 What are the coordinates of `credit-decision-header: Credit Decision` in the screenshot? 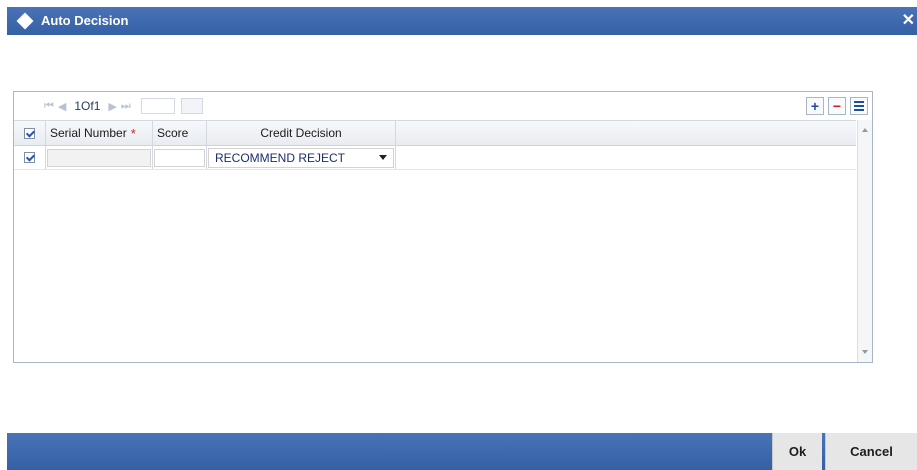 It's located at (301, 133).